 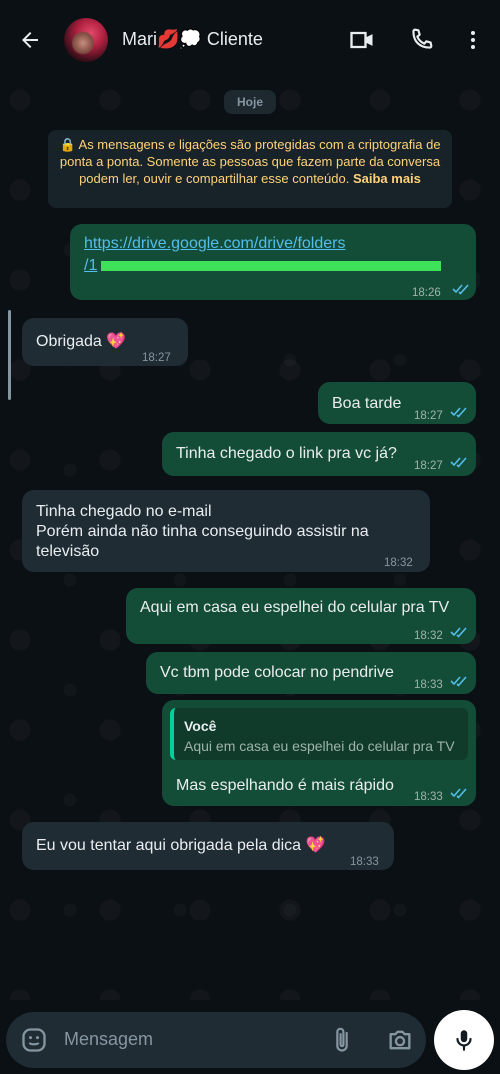 I want to click on contact-name: Mari💋💭 Cliente, so click(x=192, y=39).